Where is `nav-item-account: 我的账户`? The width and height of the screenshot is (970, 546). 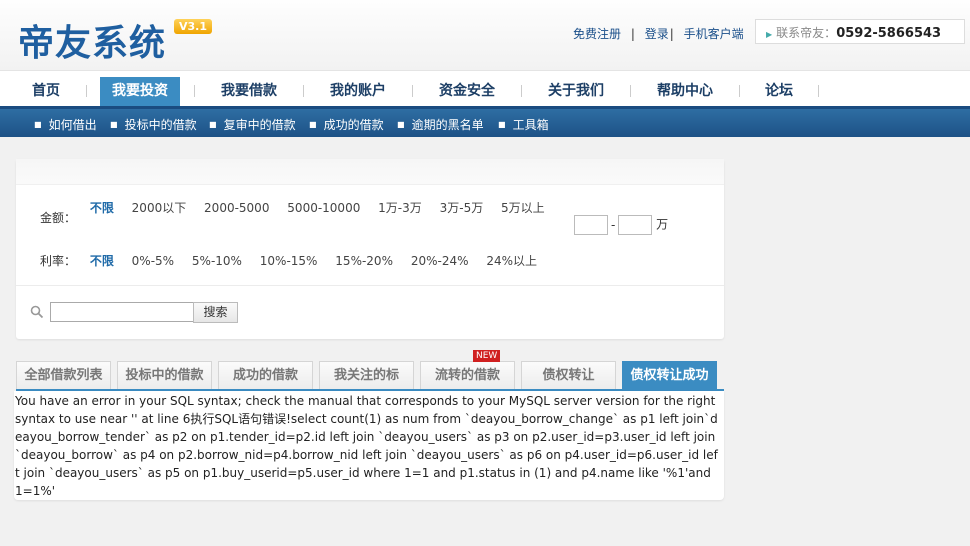
nav-item-account: 我的账户 is located at coordinates (358, 92).